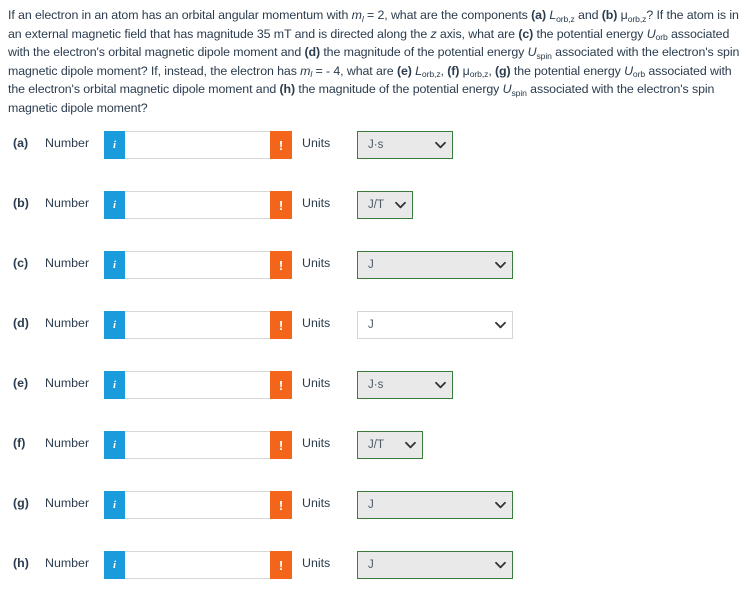 This screenshot has width=753, height=591. What do you see at coordinates (67, 563) in the screenshot?
I see `number-label-h: Number` at bounding box center [67, 563].